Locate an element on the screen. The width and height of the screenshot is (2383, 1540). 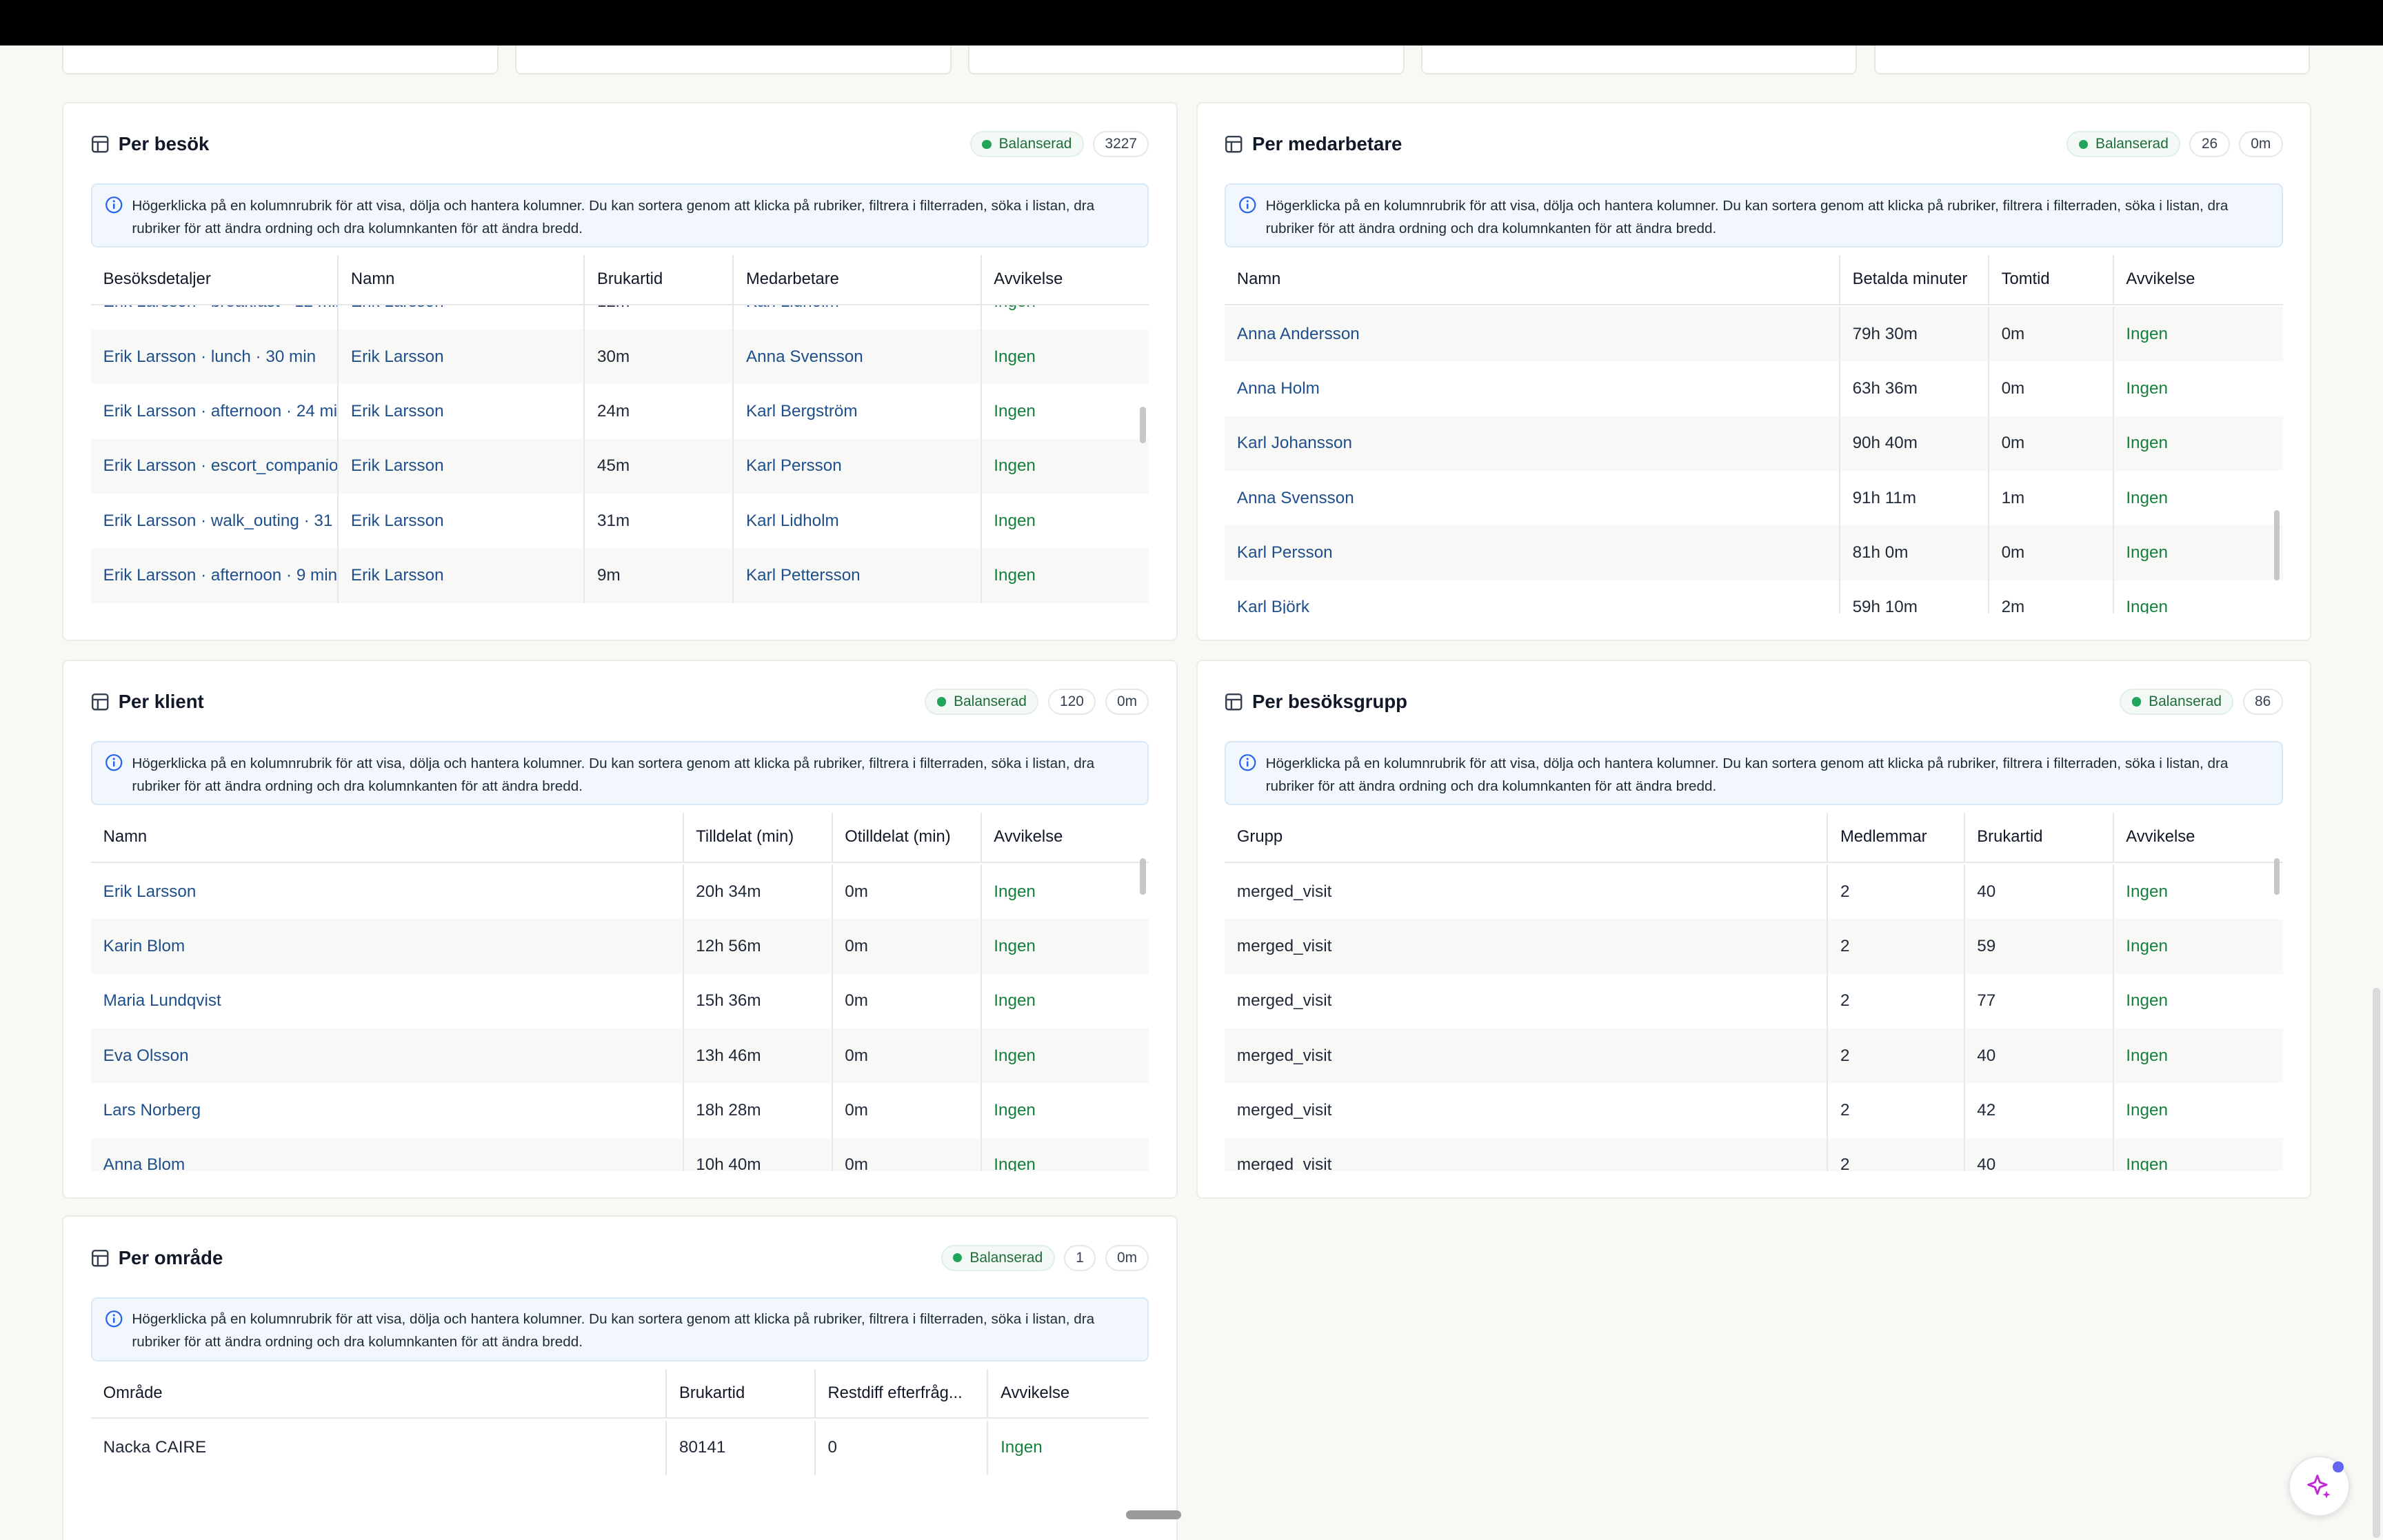
table-row: Karl Björk 59h 10m 2m Ingen is located at coordinates (1753, 597).